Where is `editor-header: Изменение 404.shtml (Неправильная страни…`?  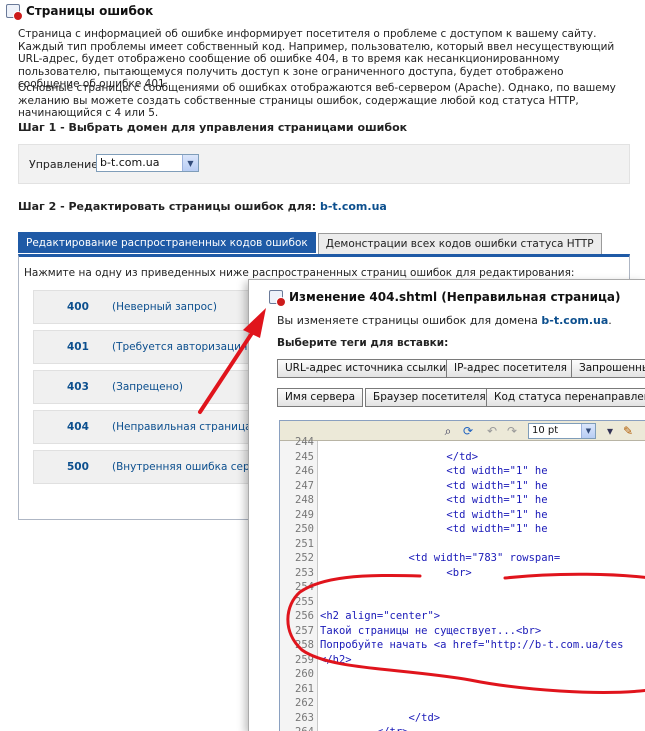 editor-header: Изменение 404.shtml (Неправильная страни… is located at coordinates (445, 298).